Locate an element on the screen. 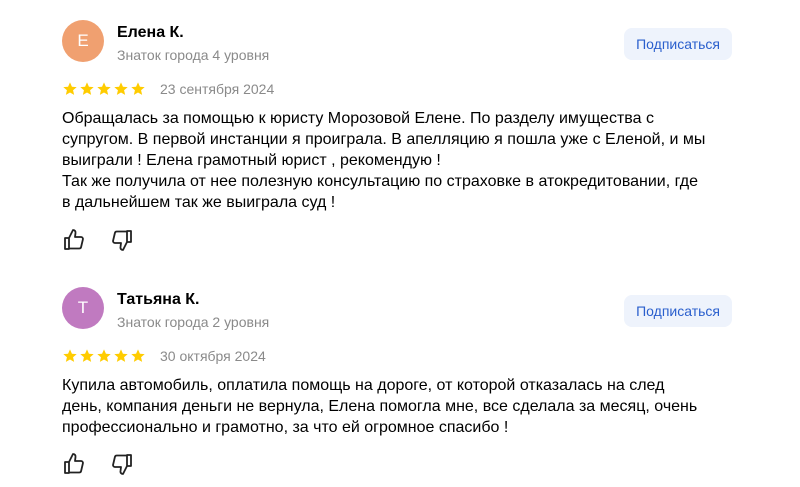 This screenshot has width=800, height=487. review-meta: 23 сентября 2024 is located at coordinates (402, 89).